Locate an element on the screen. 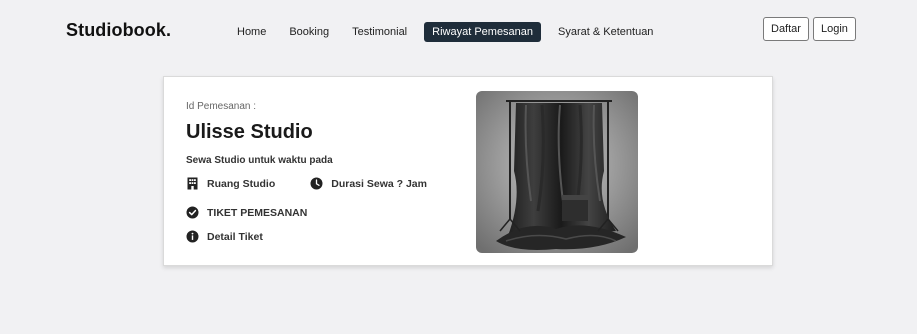 The width and height of the screenshot is (917, 334). info-circle-icon is located at coordinates (192, 236).